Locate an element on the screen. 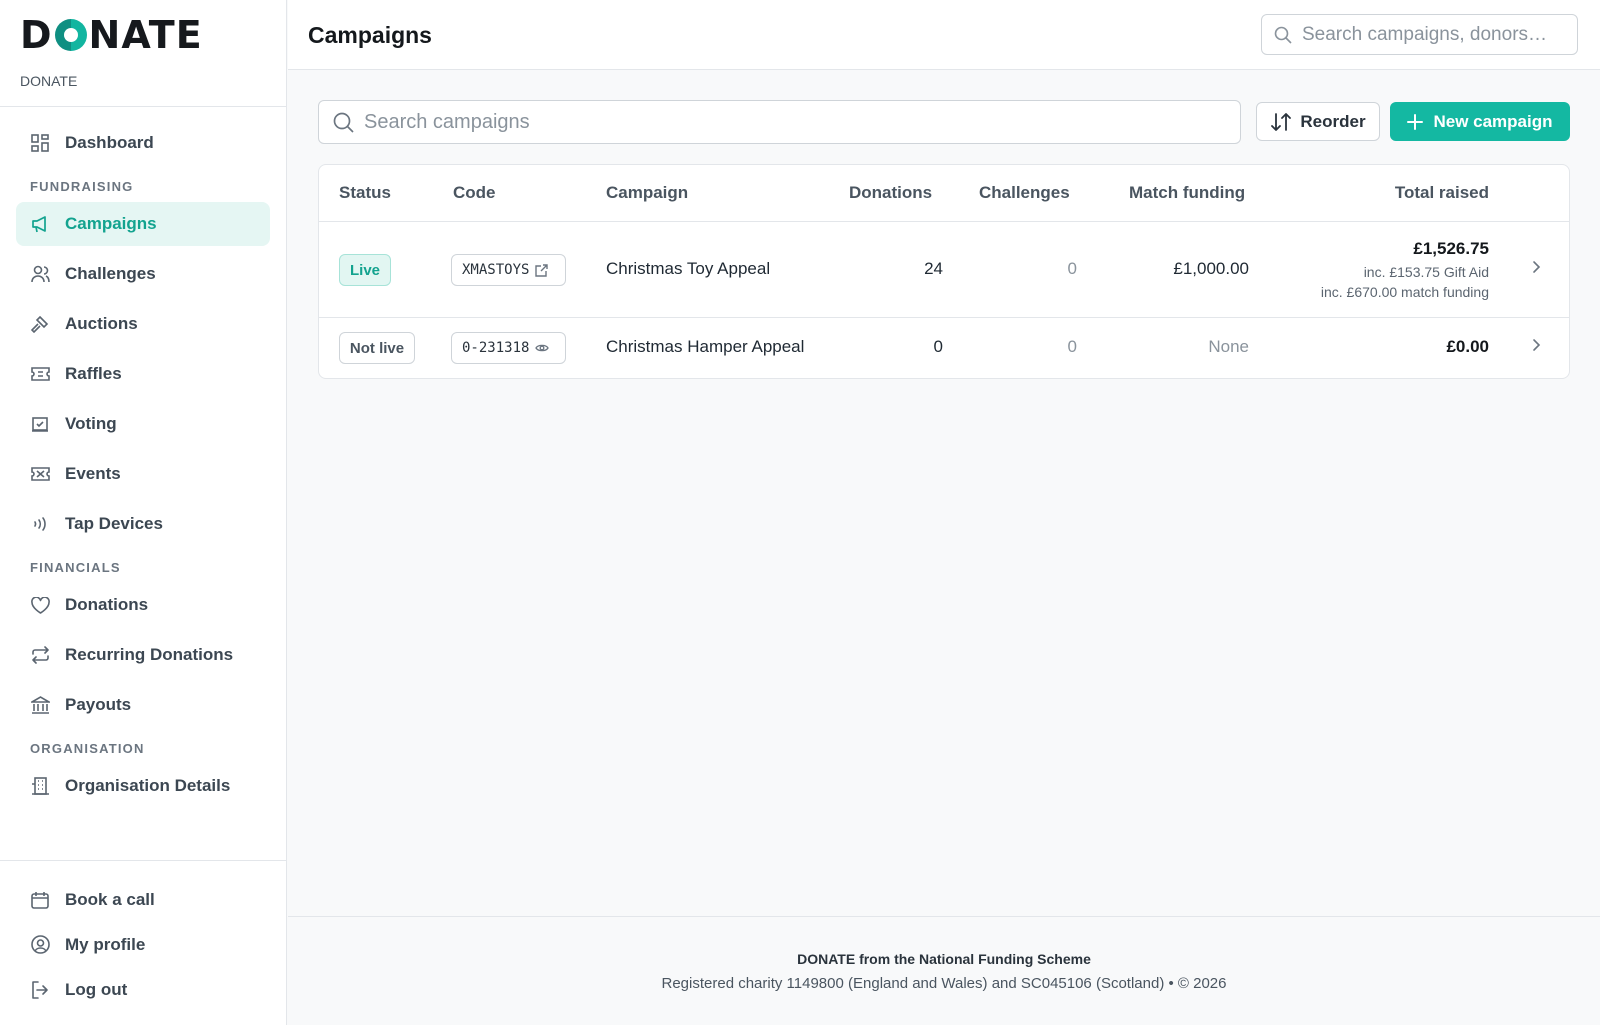 Image resolution: width=1600 pixels, height=1025 pixels. sidebar-item-label: Auctions is located at coordinates (101, 323).